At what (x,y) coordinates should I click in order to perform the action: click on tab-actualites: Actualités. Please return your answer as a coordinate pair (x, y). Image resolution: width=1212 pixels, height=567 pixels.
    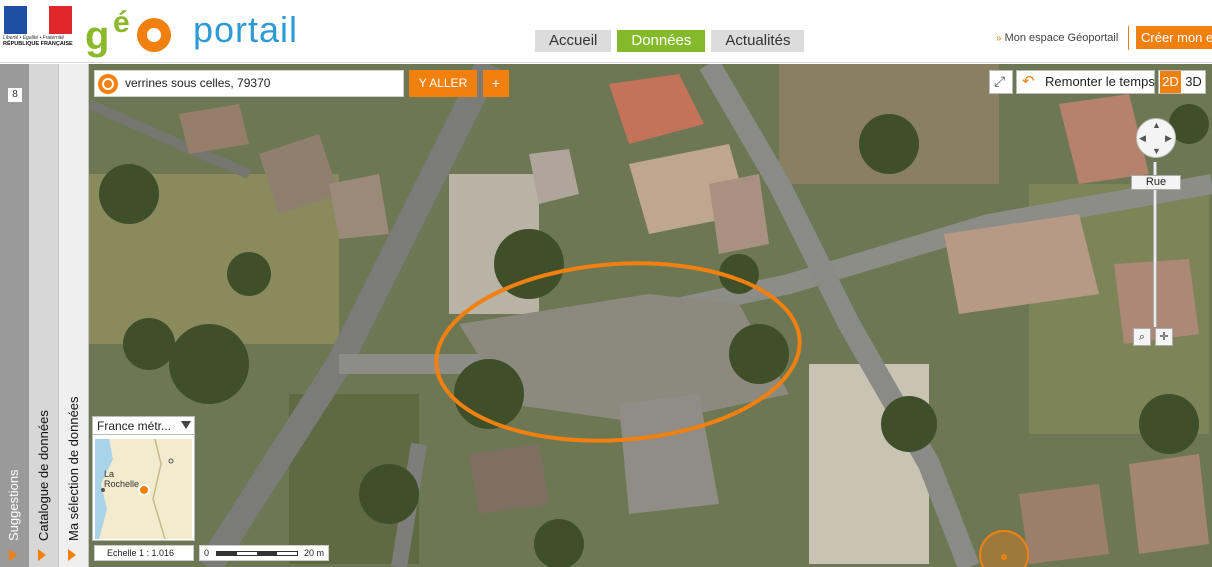
    Looking at the image, I should click on (758, 41).